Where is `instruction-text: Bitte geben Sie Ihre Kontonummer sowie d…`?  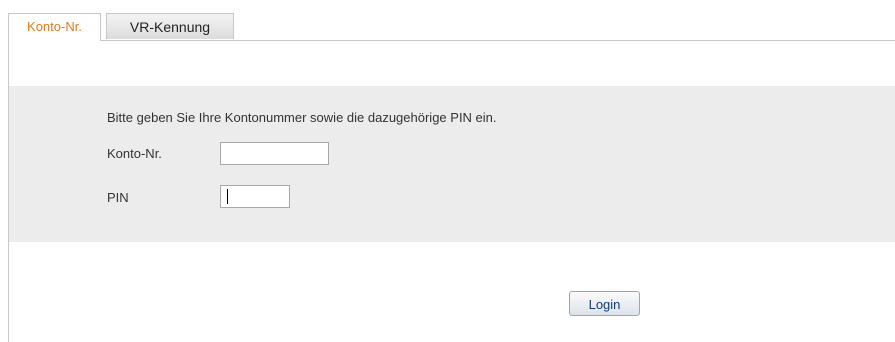 instruction-text: Bitte geben Sie Ihre Kontonummer sowie d… is located at coordinates (302, 117).